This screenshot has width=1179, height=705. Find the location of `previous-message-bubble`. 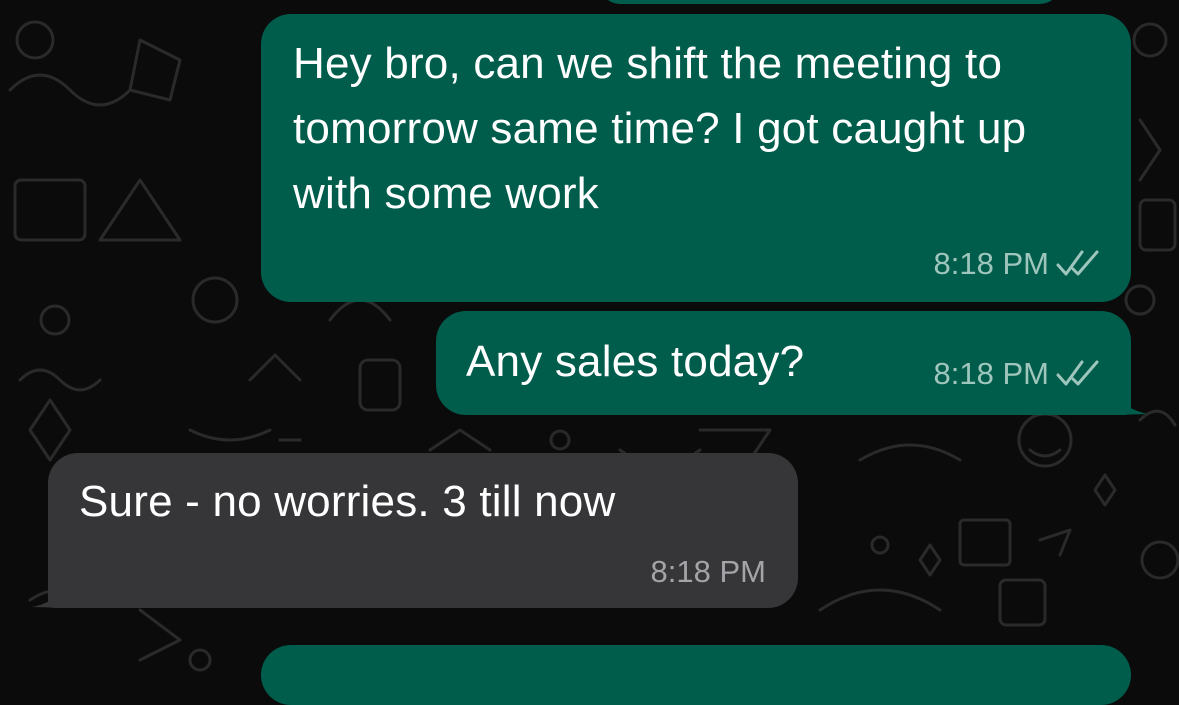

previous-message-bubble is located at coordinates (830, 2).